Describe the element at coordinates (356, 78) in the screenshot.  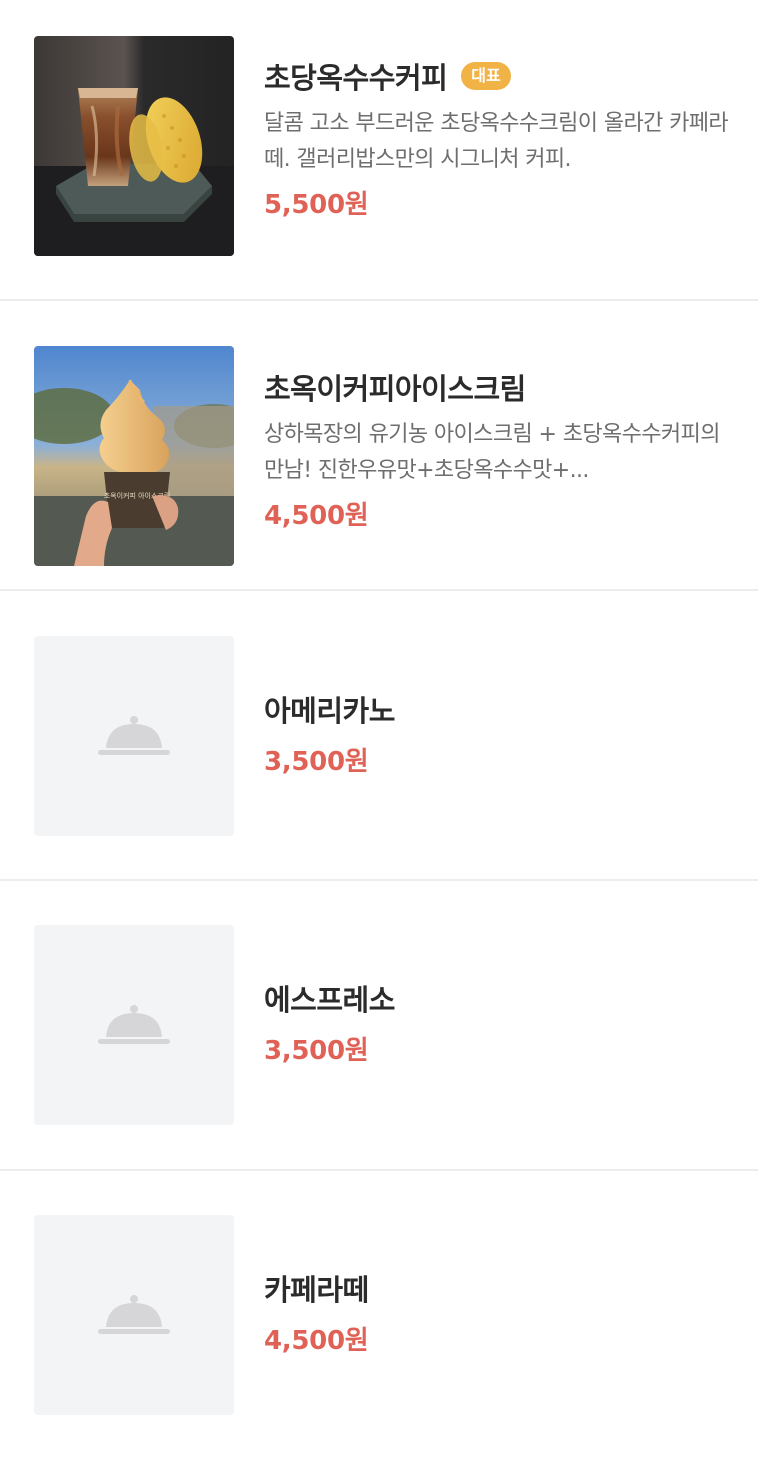
I see `menu-item-name: 초당옥수수커피` at that location.